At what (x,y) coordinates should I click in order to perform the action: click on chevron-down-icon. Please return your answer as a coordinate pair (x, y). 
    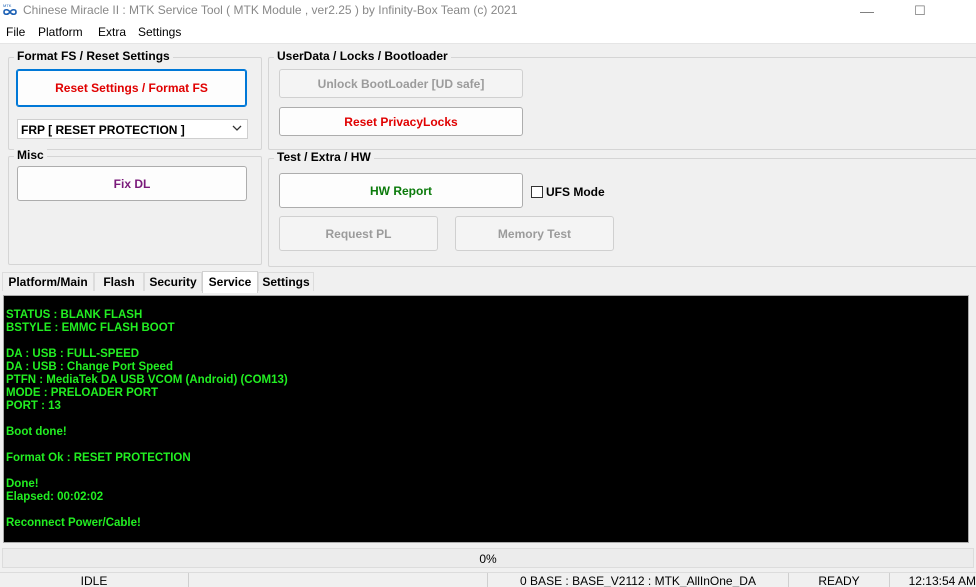
    Looking at the image, I should click on (237, 128).